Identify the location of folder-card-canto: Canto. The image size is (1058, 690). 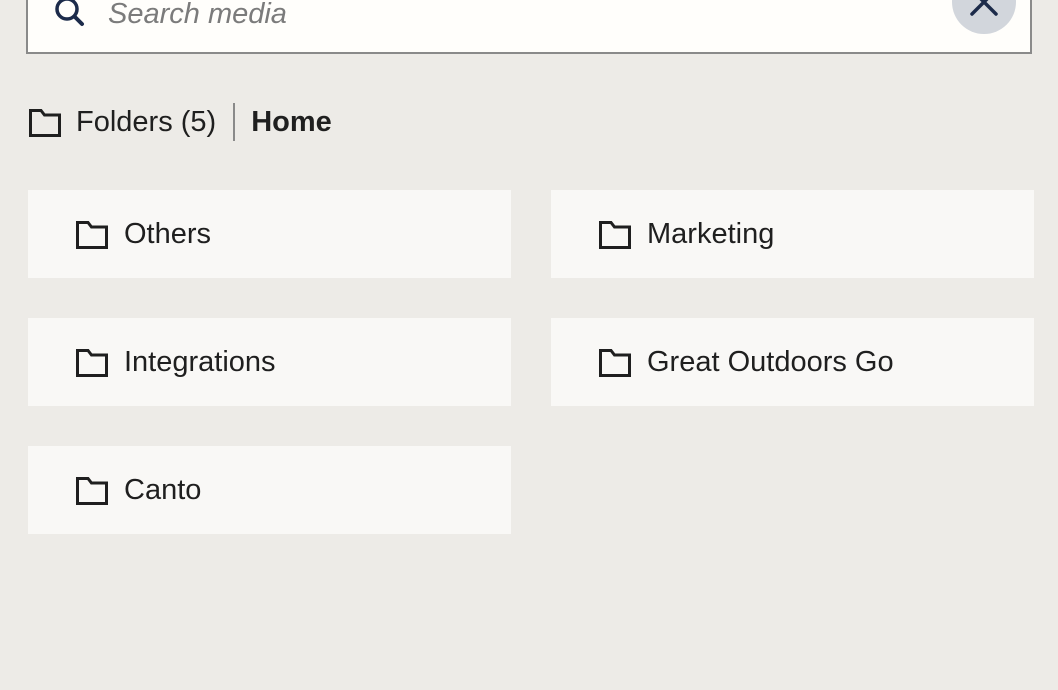
(269, 490).